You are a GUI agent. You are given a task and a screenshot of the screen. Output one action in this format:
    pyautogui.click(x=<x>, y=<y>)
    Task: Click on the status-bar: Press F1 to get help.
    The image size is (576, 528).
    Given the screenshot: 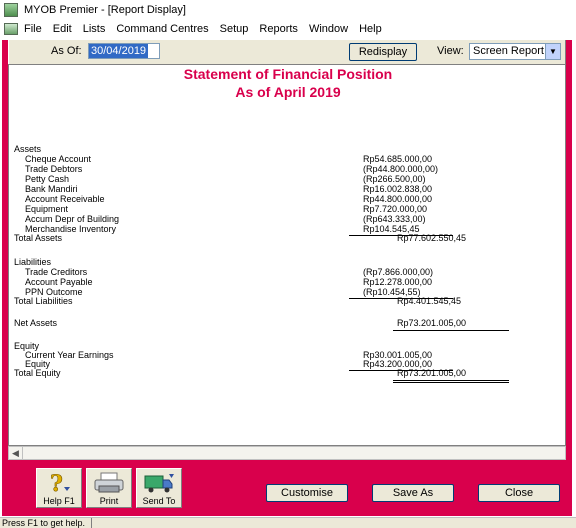 What is the action you would take?
    pyautogui.click(x=288, y=522)
    